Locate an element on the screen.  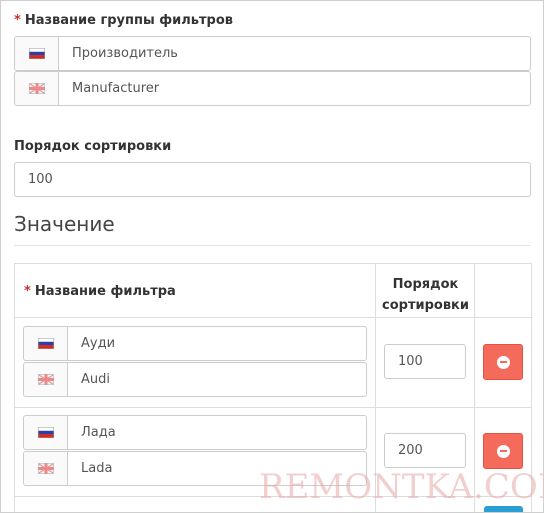
filter-name-value-en: Audi is located at coordinates (217, 379).